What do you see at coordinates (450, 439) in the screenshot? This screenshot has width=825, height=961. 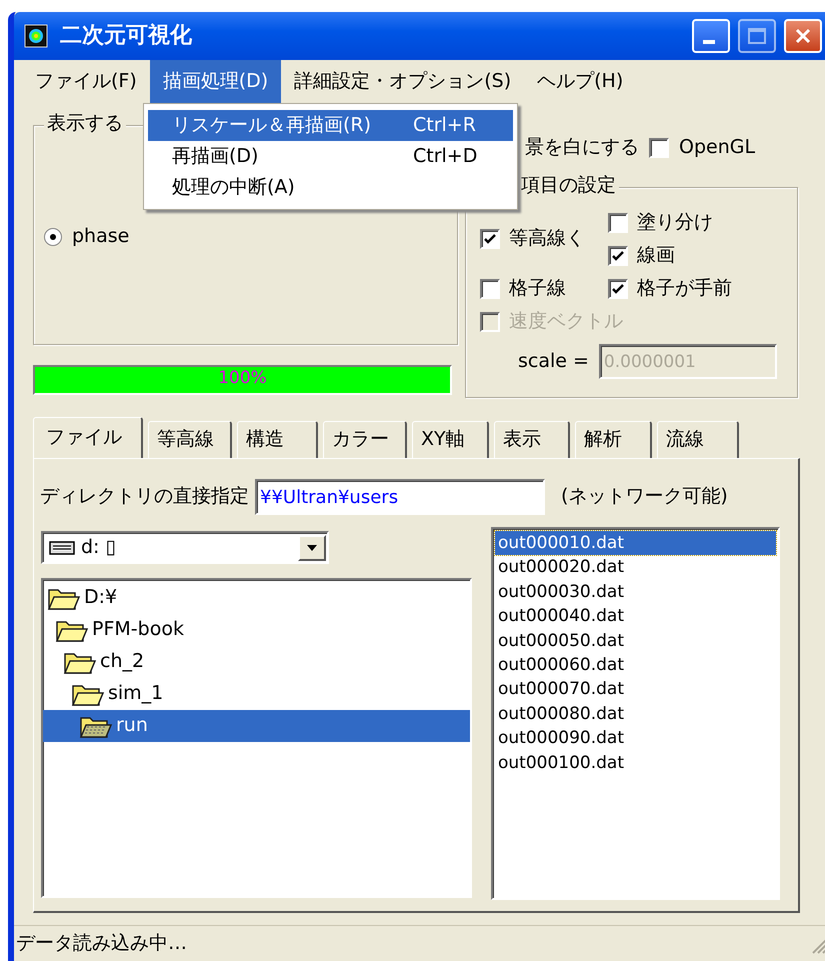 I see `tab: XY軸` at bounding box center [450, 439].